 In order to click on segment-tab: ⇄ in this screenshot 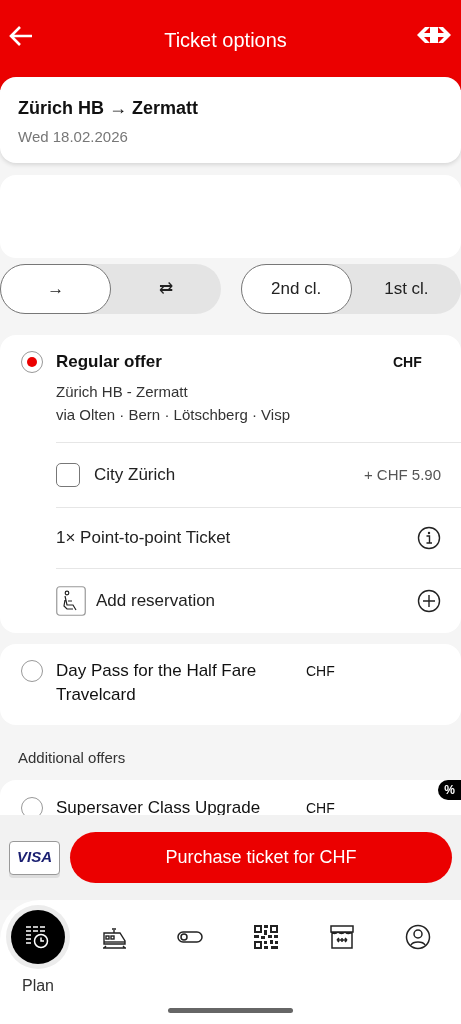, I will do `click(166, 289)`.